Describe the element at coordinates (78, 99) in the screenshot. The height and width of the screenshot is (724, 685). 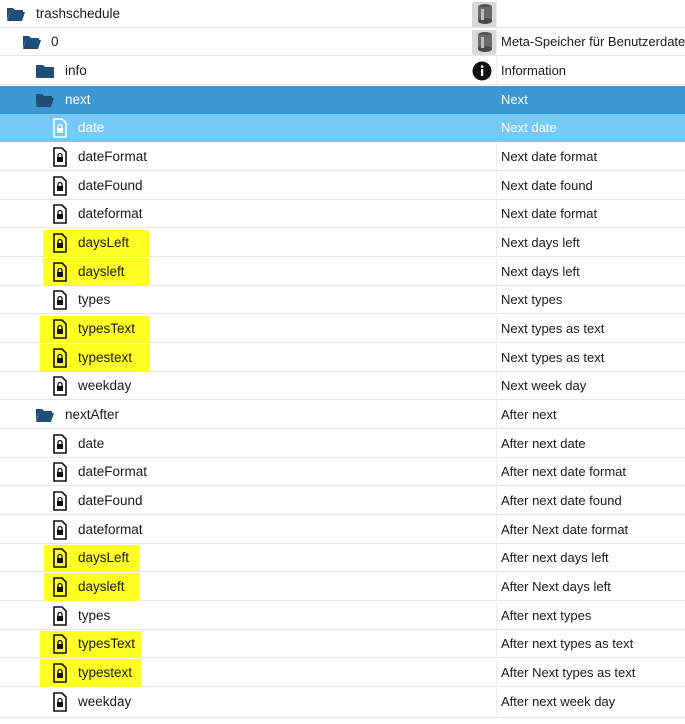
I see `tree-node-label: next` at that location.